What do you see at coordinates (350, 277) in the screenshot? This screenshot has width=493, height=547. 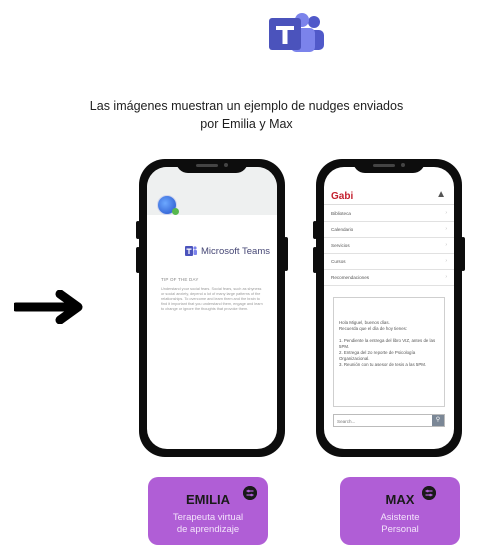 I see `menu-item-label: Recomendaciones` at bounding box center [350, 277].